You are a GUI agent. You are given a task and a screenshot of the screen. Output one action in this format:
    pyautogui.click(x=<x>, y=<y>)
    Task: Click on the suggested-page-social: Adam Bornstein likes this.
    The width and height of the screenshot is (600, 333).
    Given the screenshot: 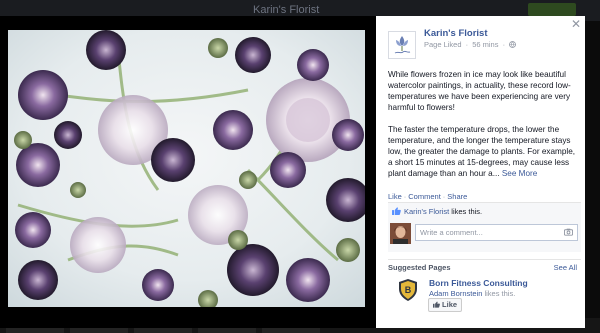 What is the action you would take?
    pyautogui.click(x=472, y=293)
    